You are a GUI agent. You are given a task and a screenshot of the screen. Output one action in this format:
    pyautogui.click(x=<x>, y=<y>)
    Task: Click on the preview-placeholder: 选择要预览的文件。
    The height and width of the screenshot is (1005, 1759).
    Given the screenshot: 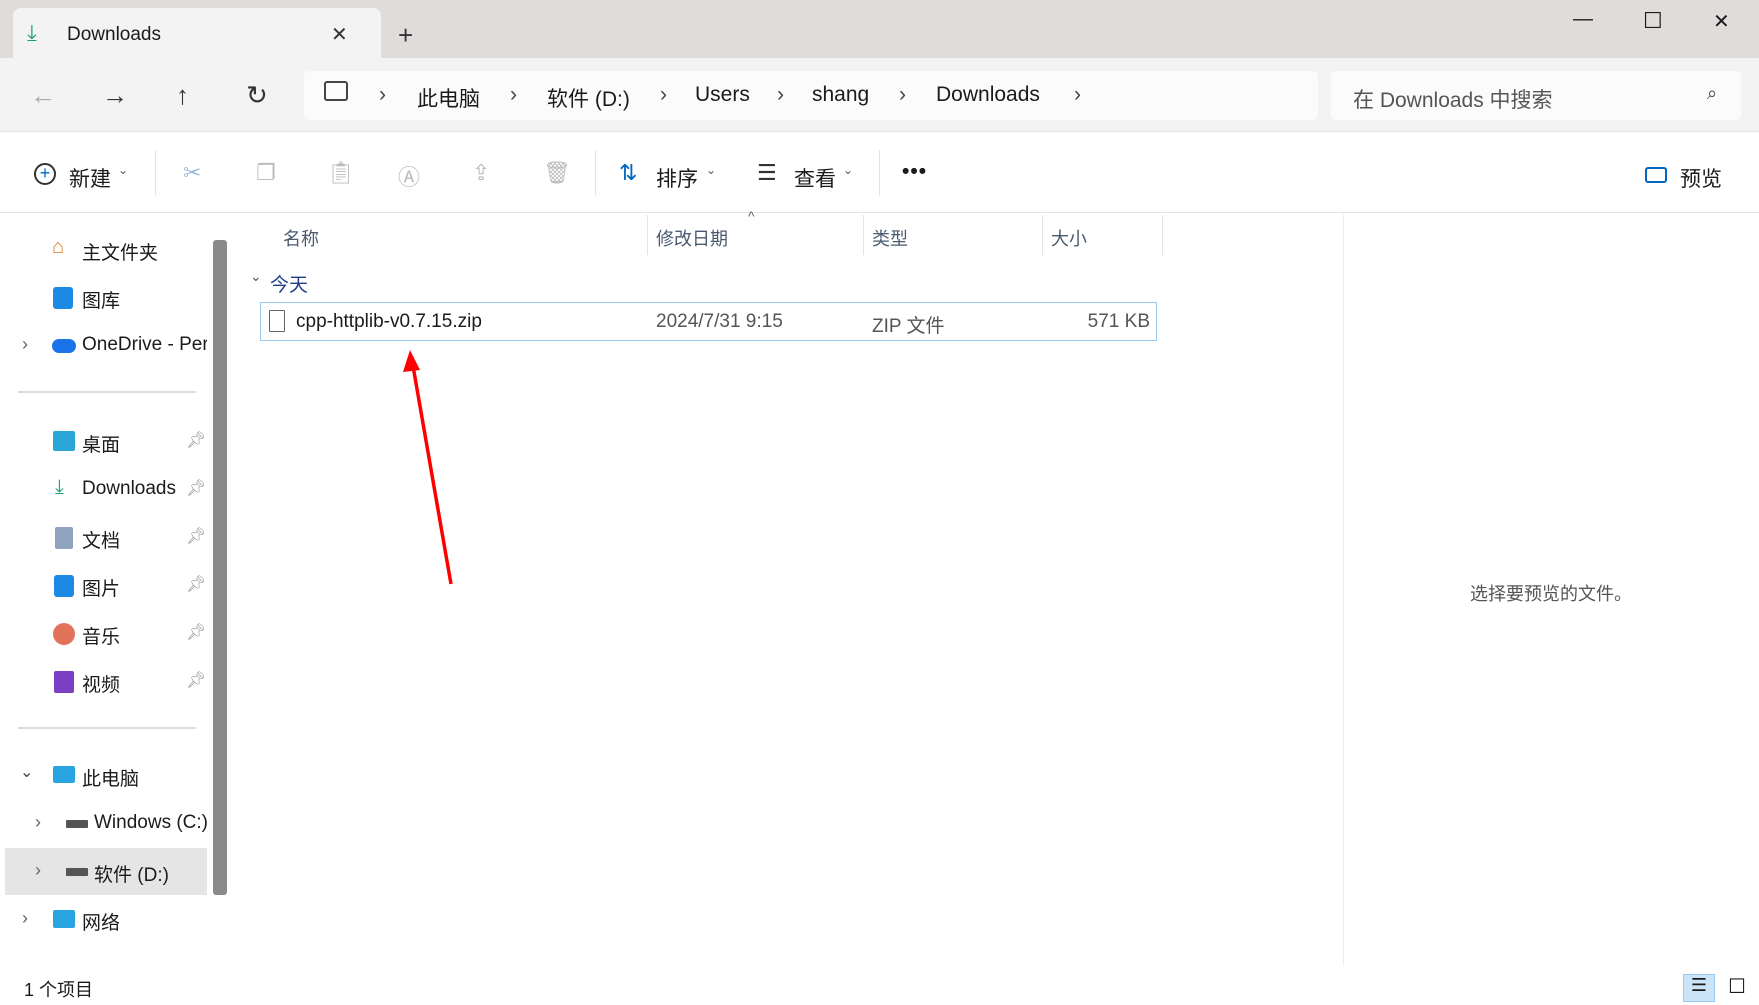 What is the action you would take?
    pyautogui.click(x=1551, y=594)
    